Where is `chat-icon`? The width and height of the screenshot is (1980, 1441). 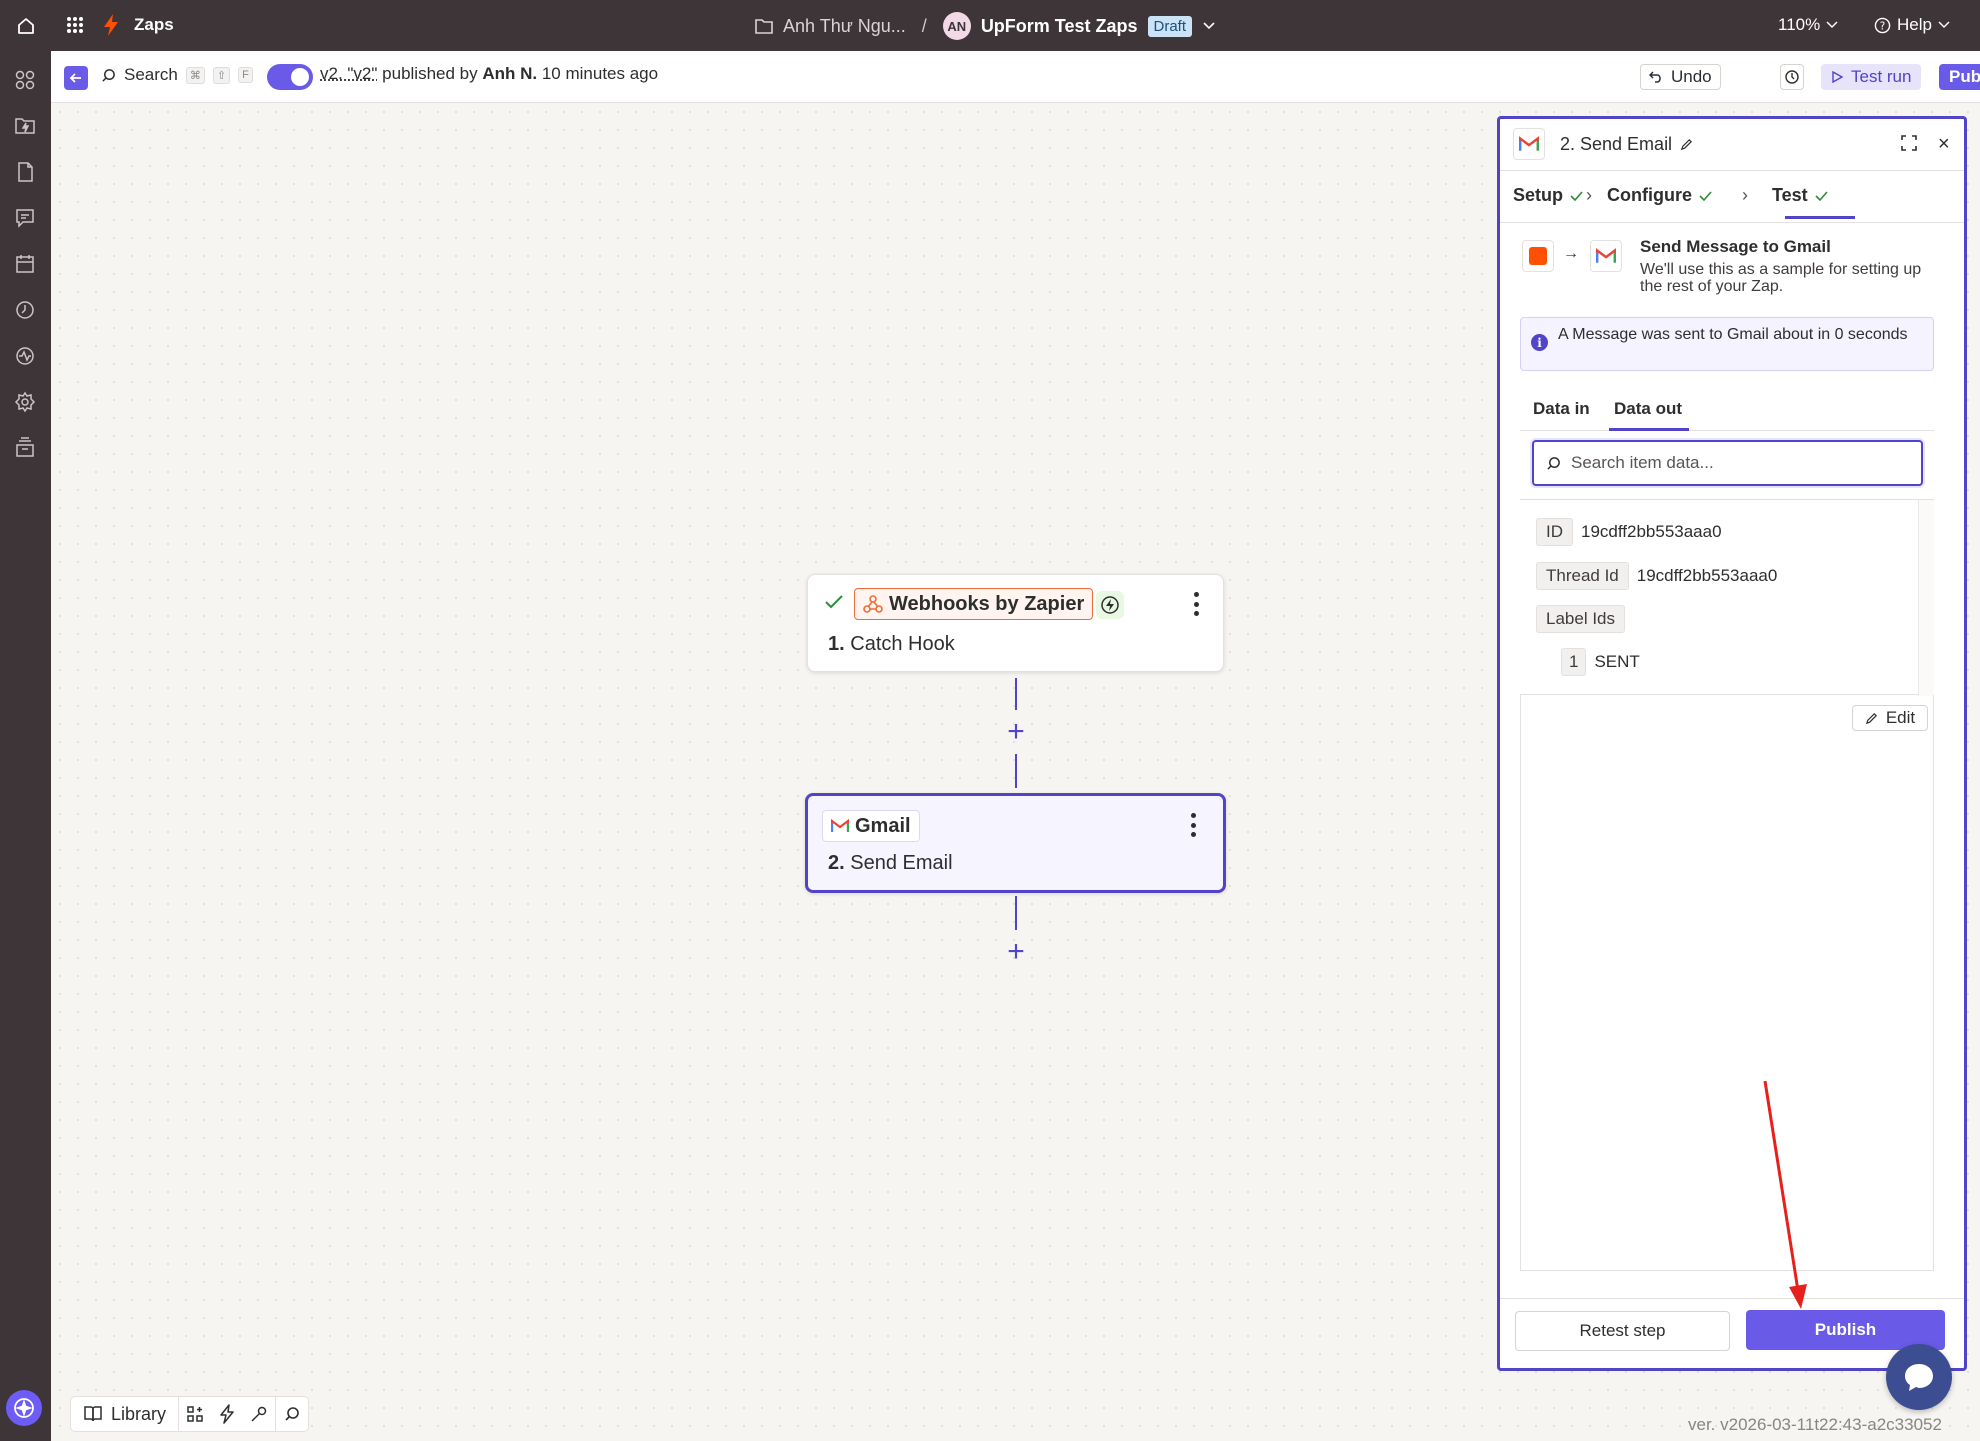
chat-icon is located at coordinates (1919, 1377).